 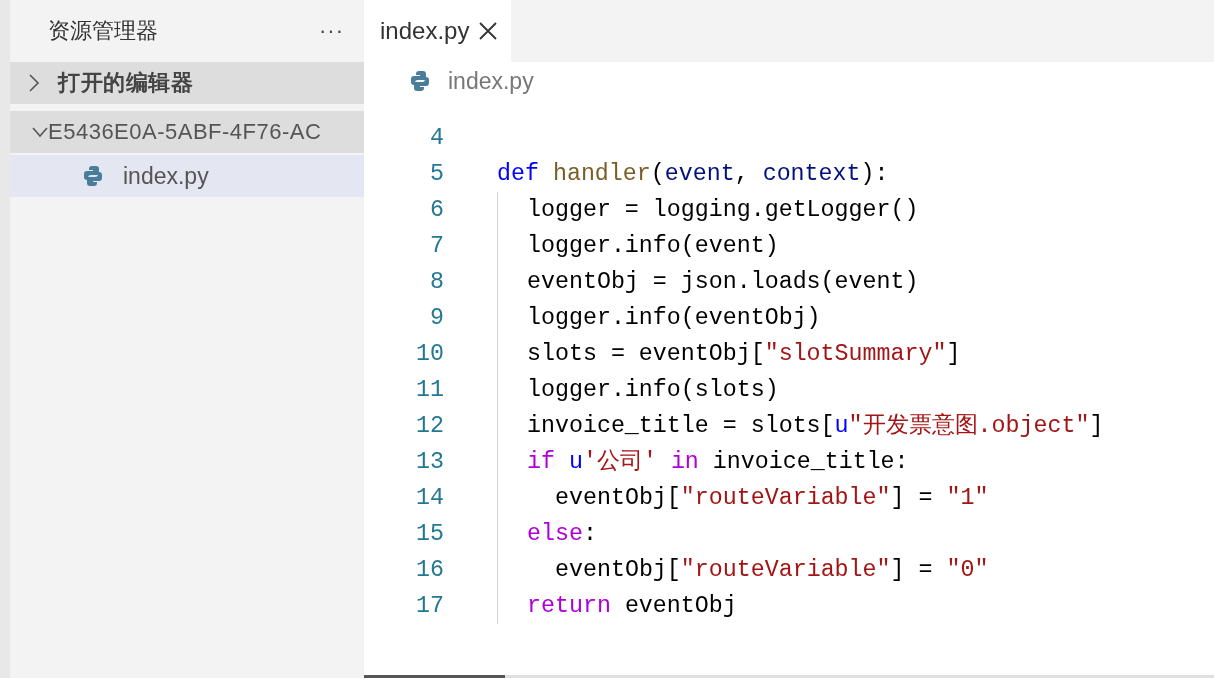 I want to click on close-icon, so click(x=488, y=31).